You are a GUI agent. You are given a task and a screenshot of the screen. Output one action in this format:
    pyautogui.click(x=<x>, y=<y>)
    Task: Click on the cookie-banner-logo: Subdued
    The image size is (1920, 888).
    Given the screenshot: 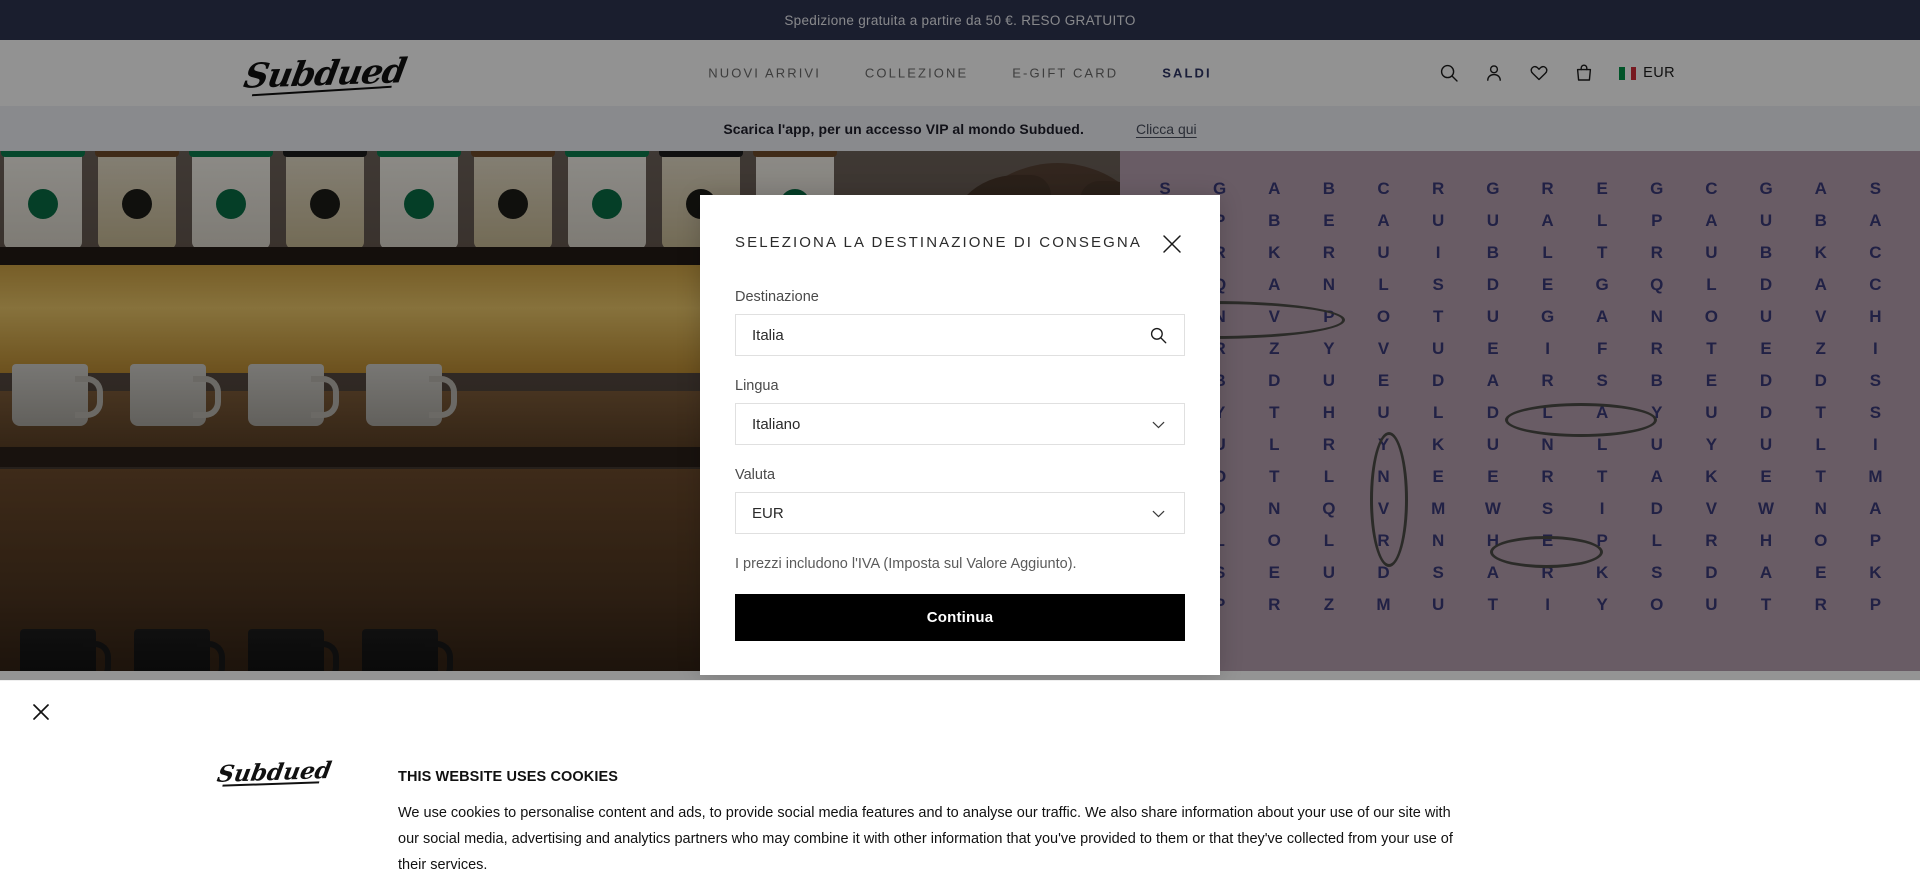 What is the action you would take?
    pyautogui.click(x=274, y=772)
    